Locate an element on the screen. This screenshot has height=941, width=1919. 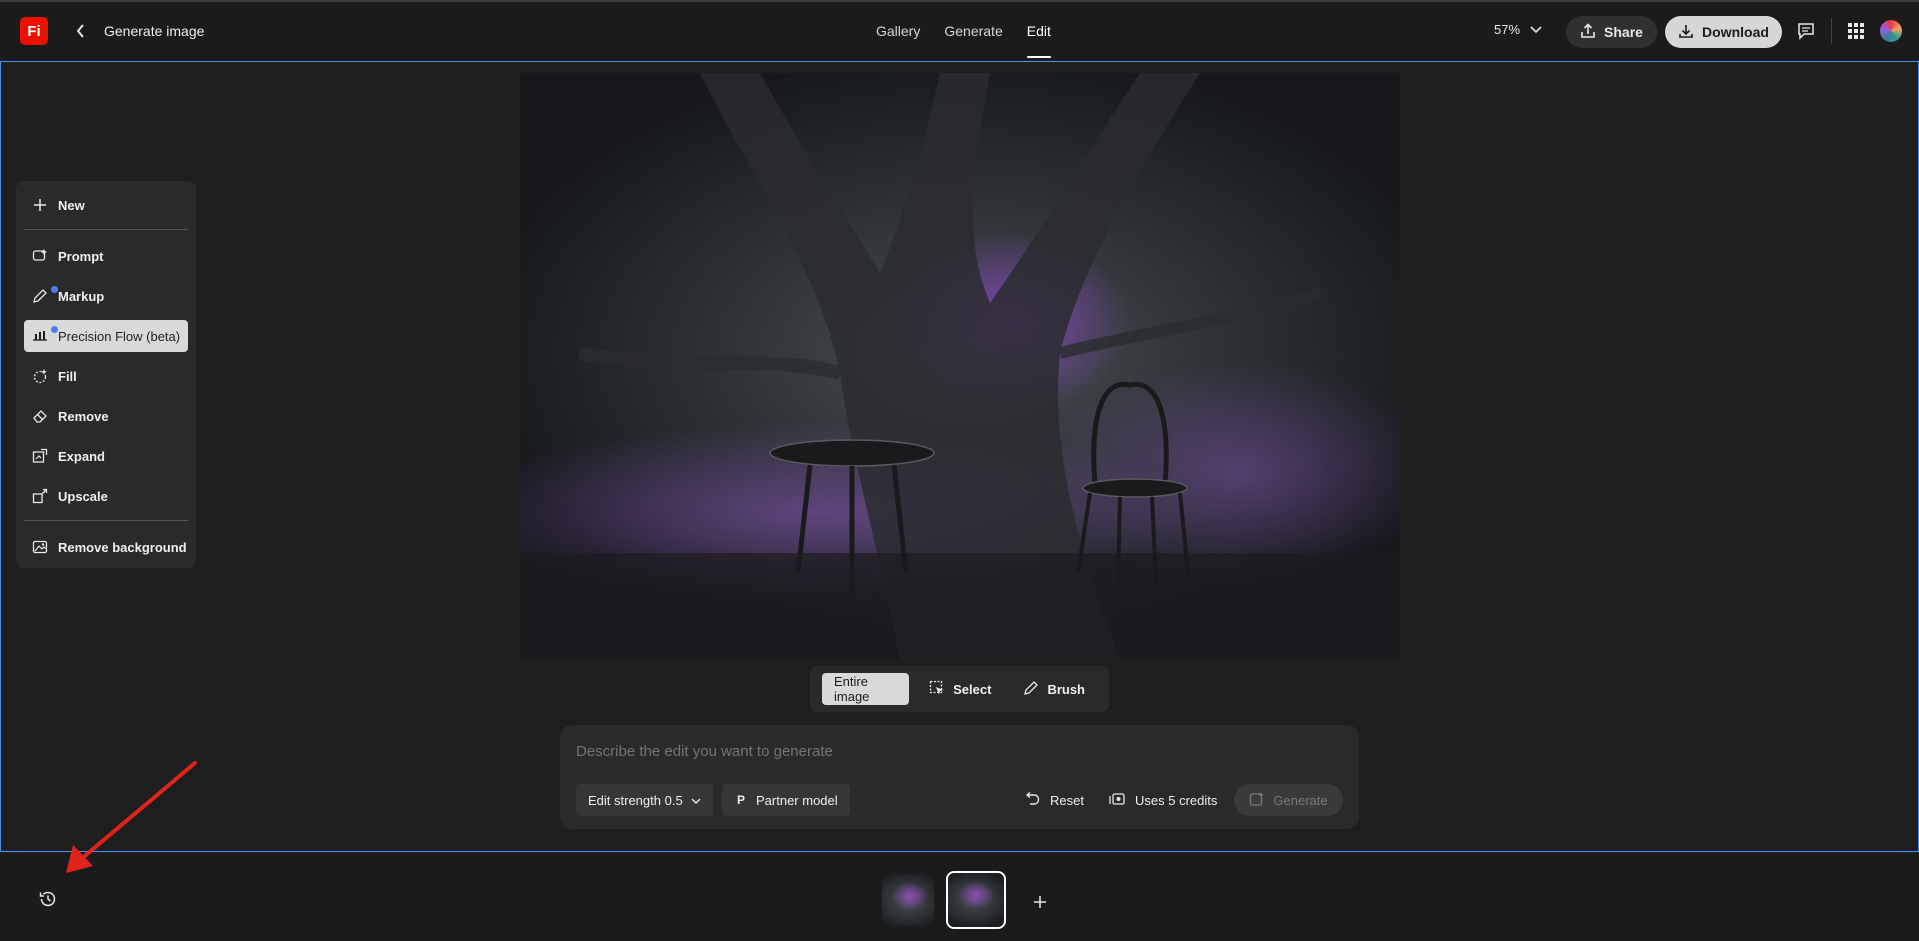
brush-icon is located at coordinates (1031, 689).